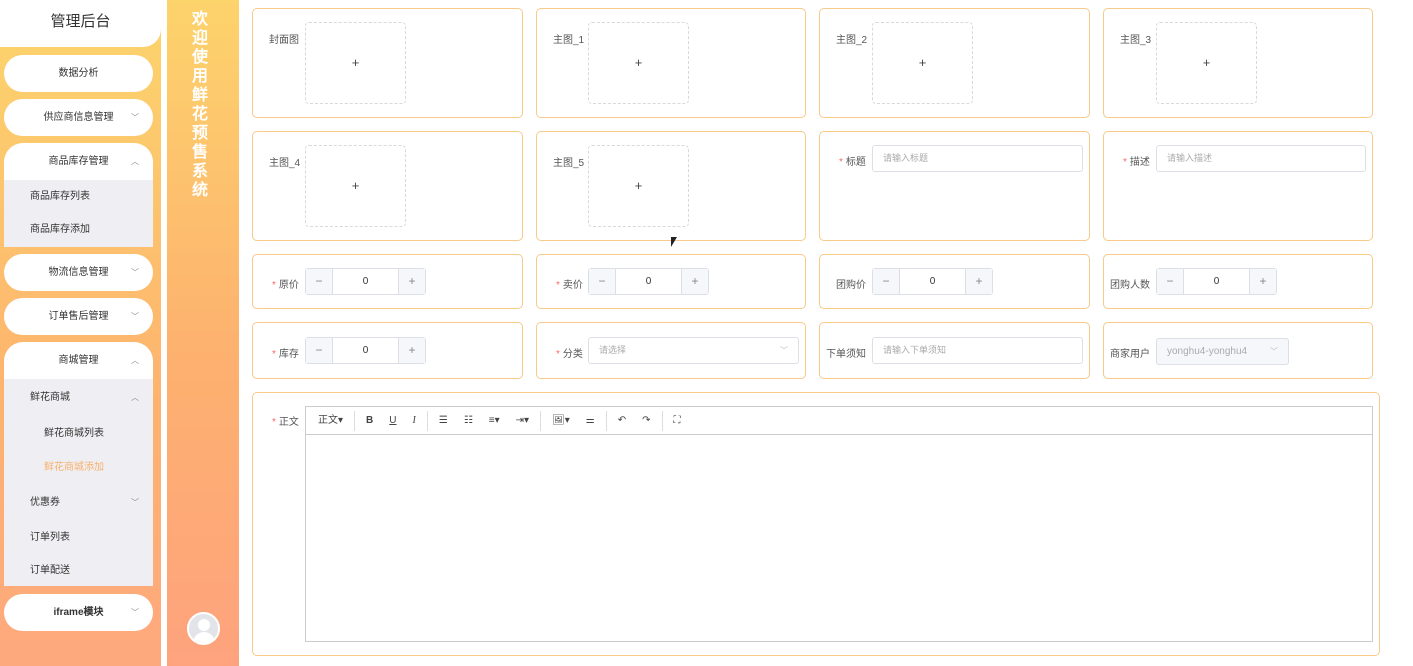  I want to click on sidebar-group-stock: 商品库存管理 ︿ 商品库存列表 商品库存添加, so click(78, 195).